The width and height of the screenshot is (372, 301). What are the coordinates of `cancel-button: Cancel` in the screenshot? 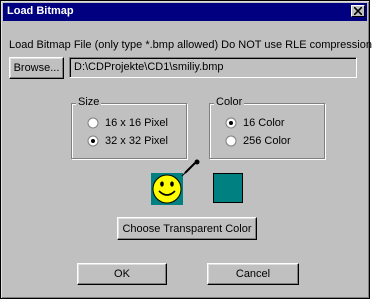 It's located at (253, 274).